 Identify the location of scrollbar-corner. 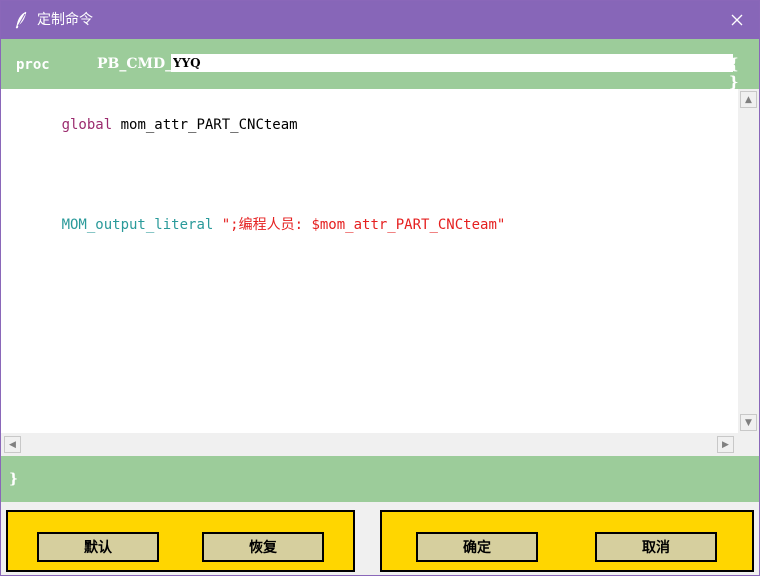
(748, 444).